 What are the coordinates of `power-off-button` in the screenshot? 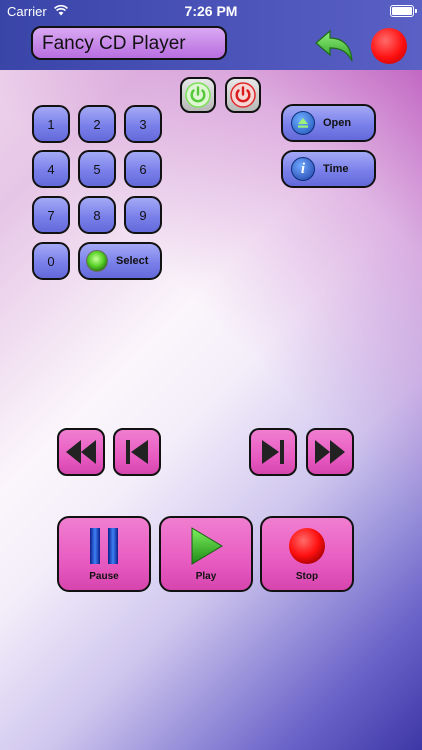 It's located at (243, 95).